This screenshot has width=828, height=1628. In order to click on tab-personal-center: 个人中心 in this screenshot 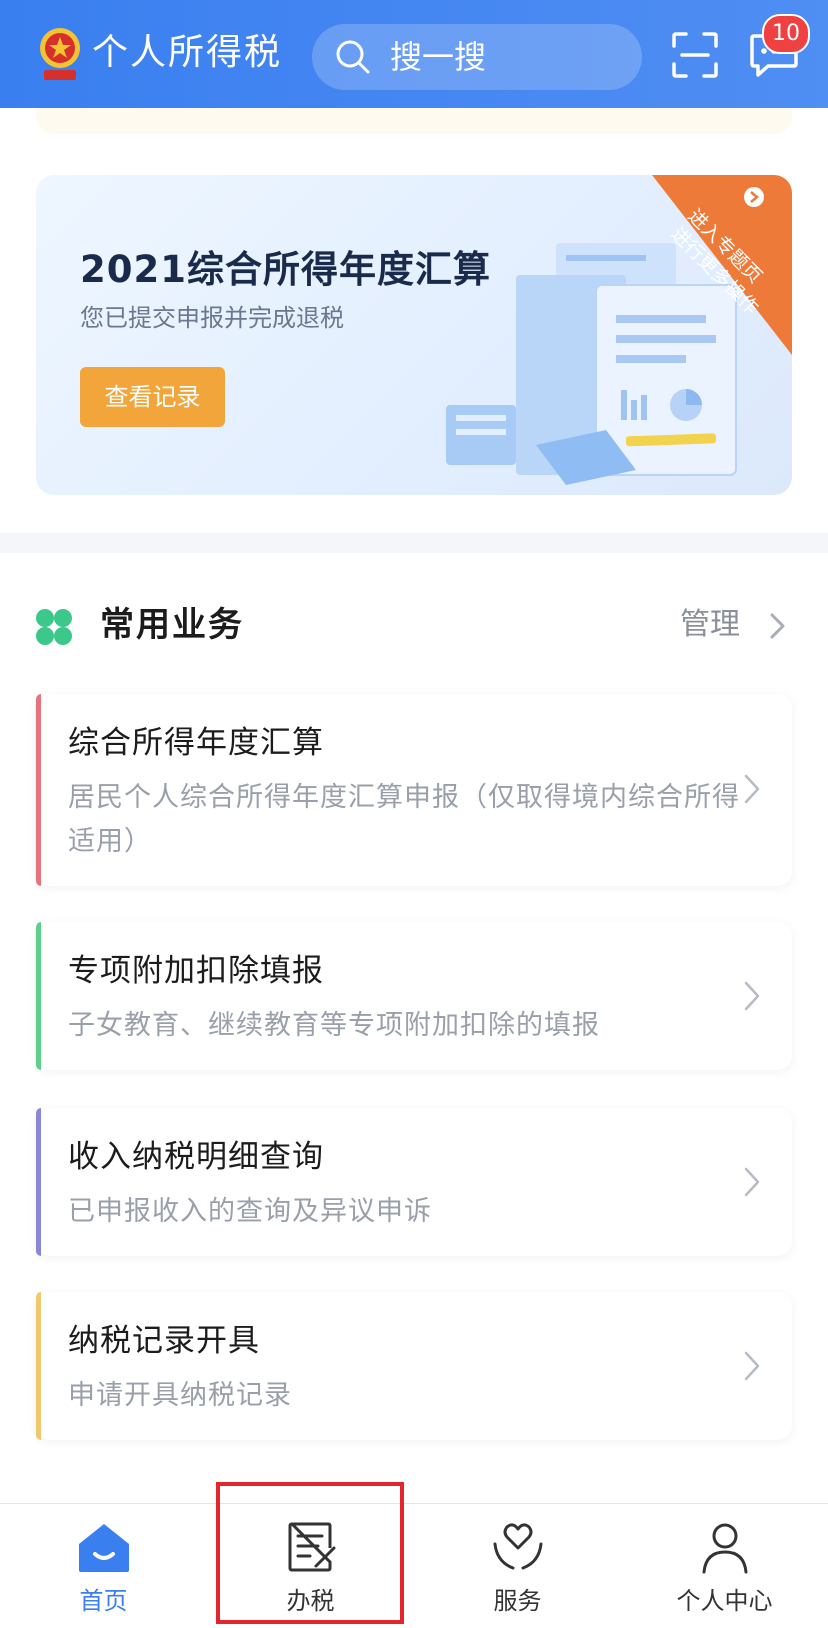, I will do `click(724, 1566)`.